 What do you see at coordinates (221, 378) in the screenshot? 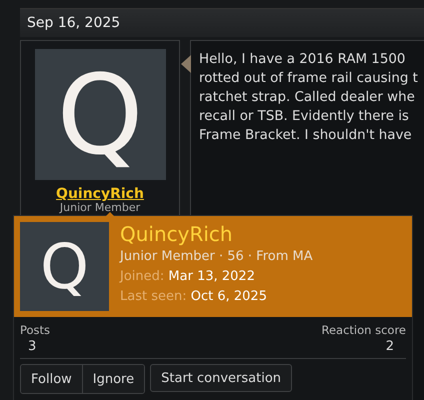
I see `action-button: Start conversation` at bounding box center [221, 378].